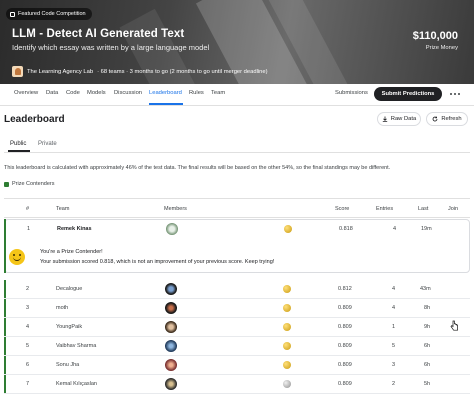 The image size is (474, 402). What do you see at coordinates (427, 308) in the screenshot?
I see `last-cell: 8h` at bounding box center [427, 308].